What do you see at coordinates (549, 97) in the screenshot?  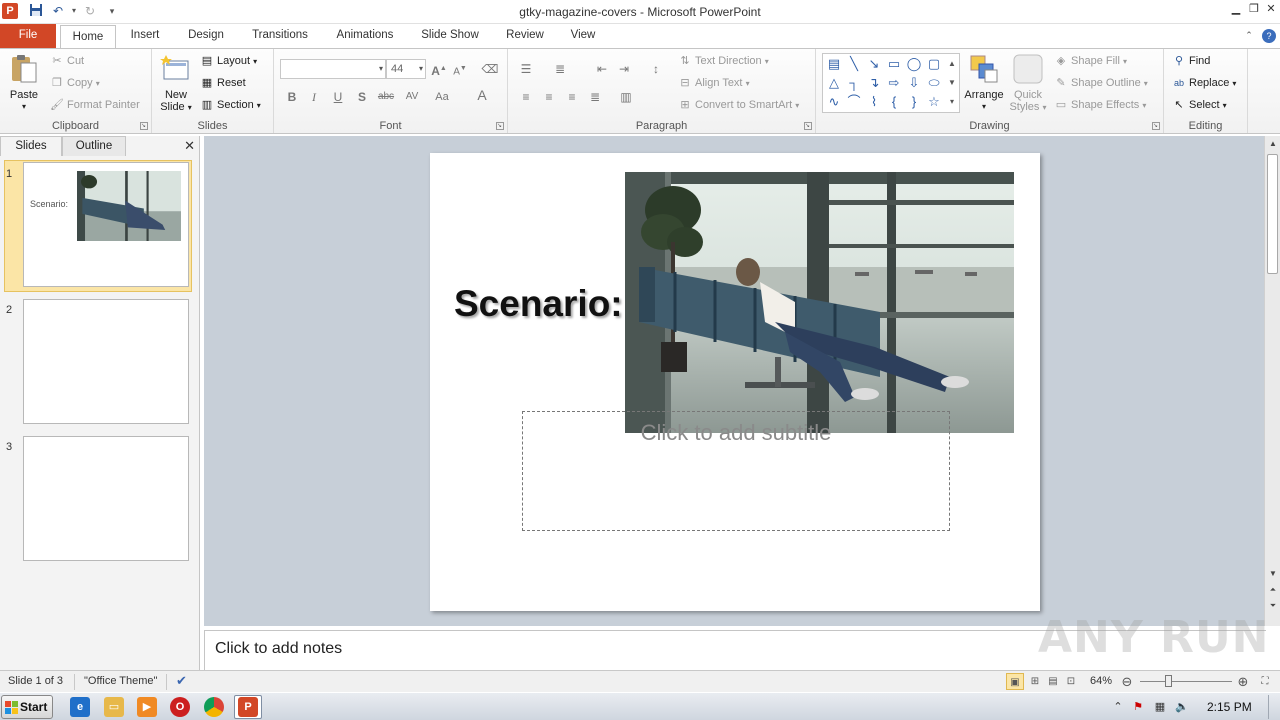 I see `align-center-icon: ≡` at bounding box center [549, 97].